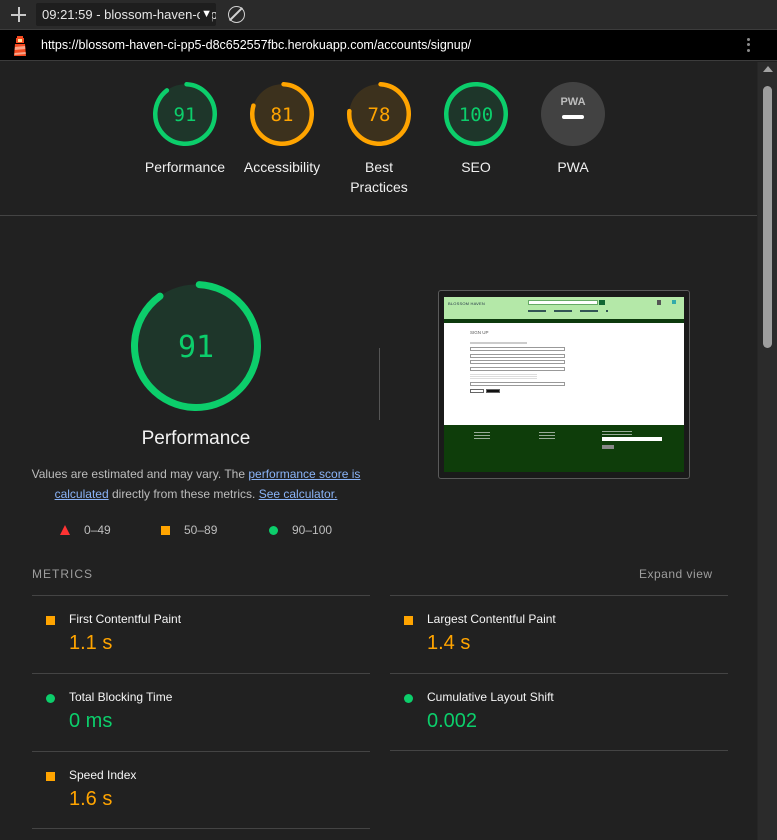  I want to click on screenshot-logo: BLOSSOM HAVEN, so click(466, 303).